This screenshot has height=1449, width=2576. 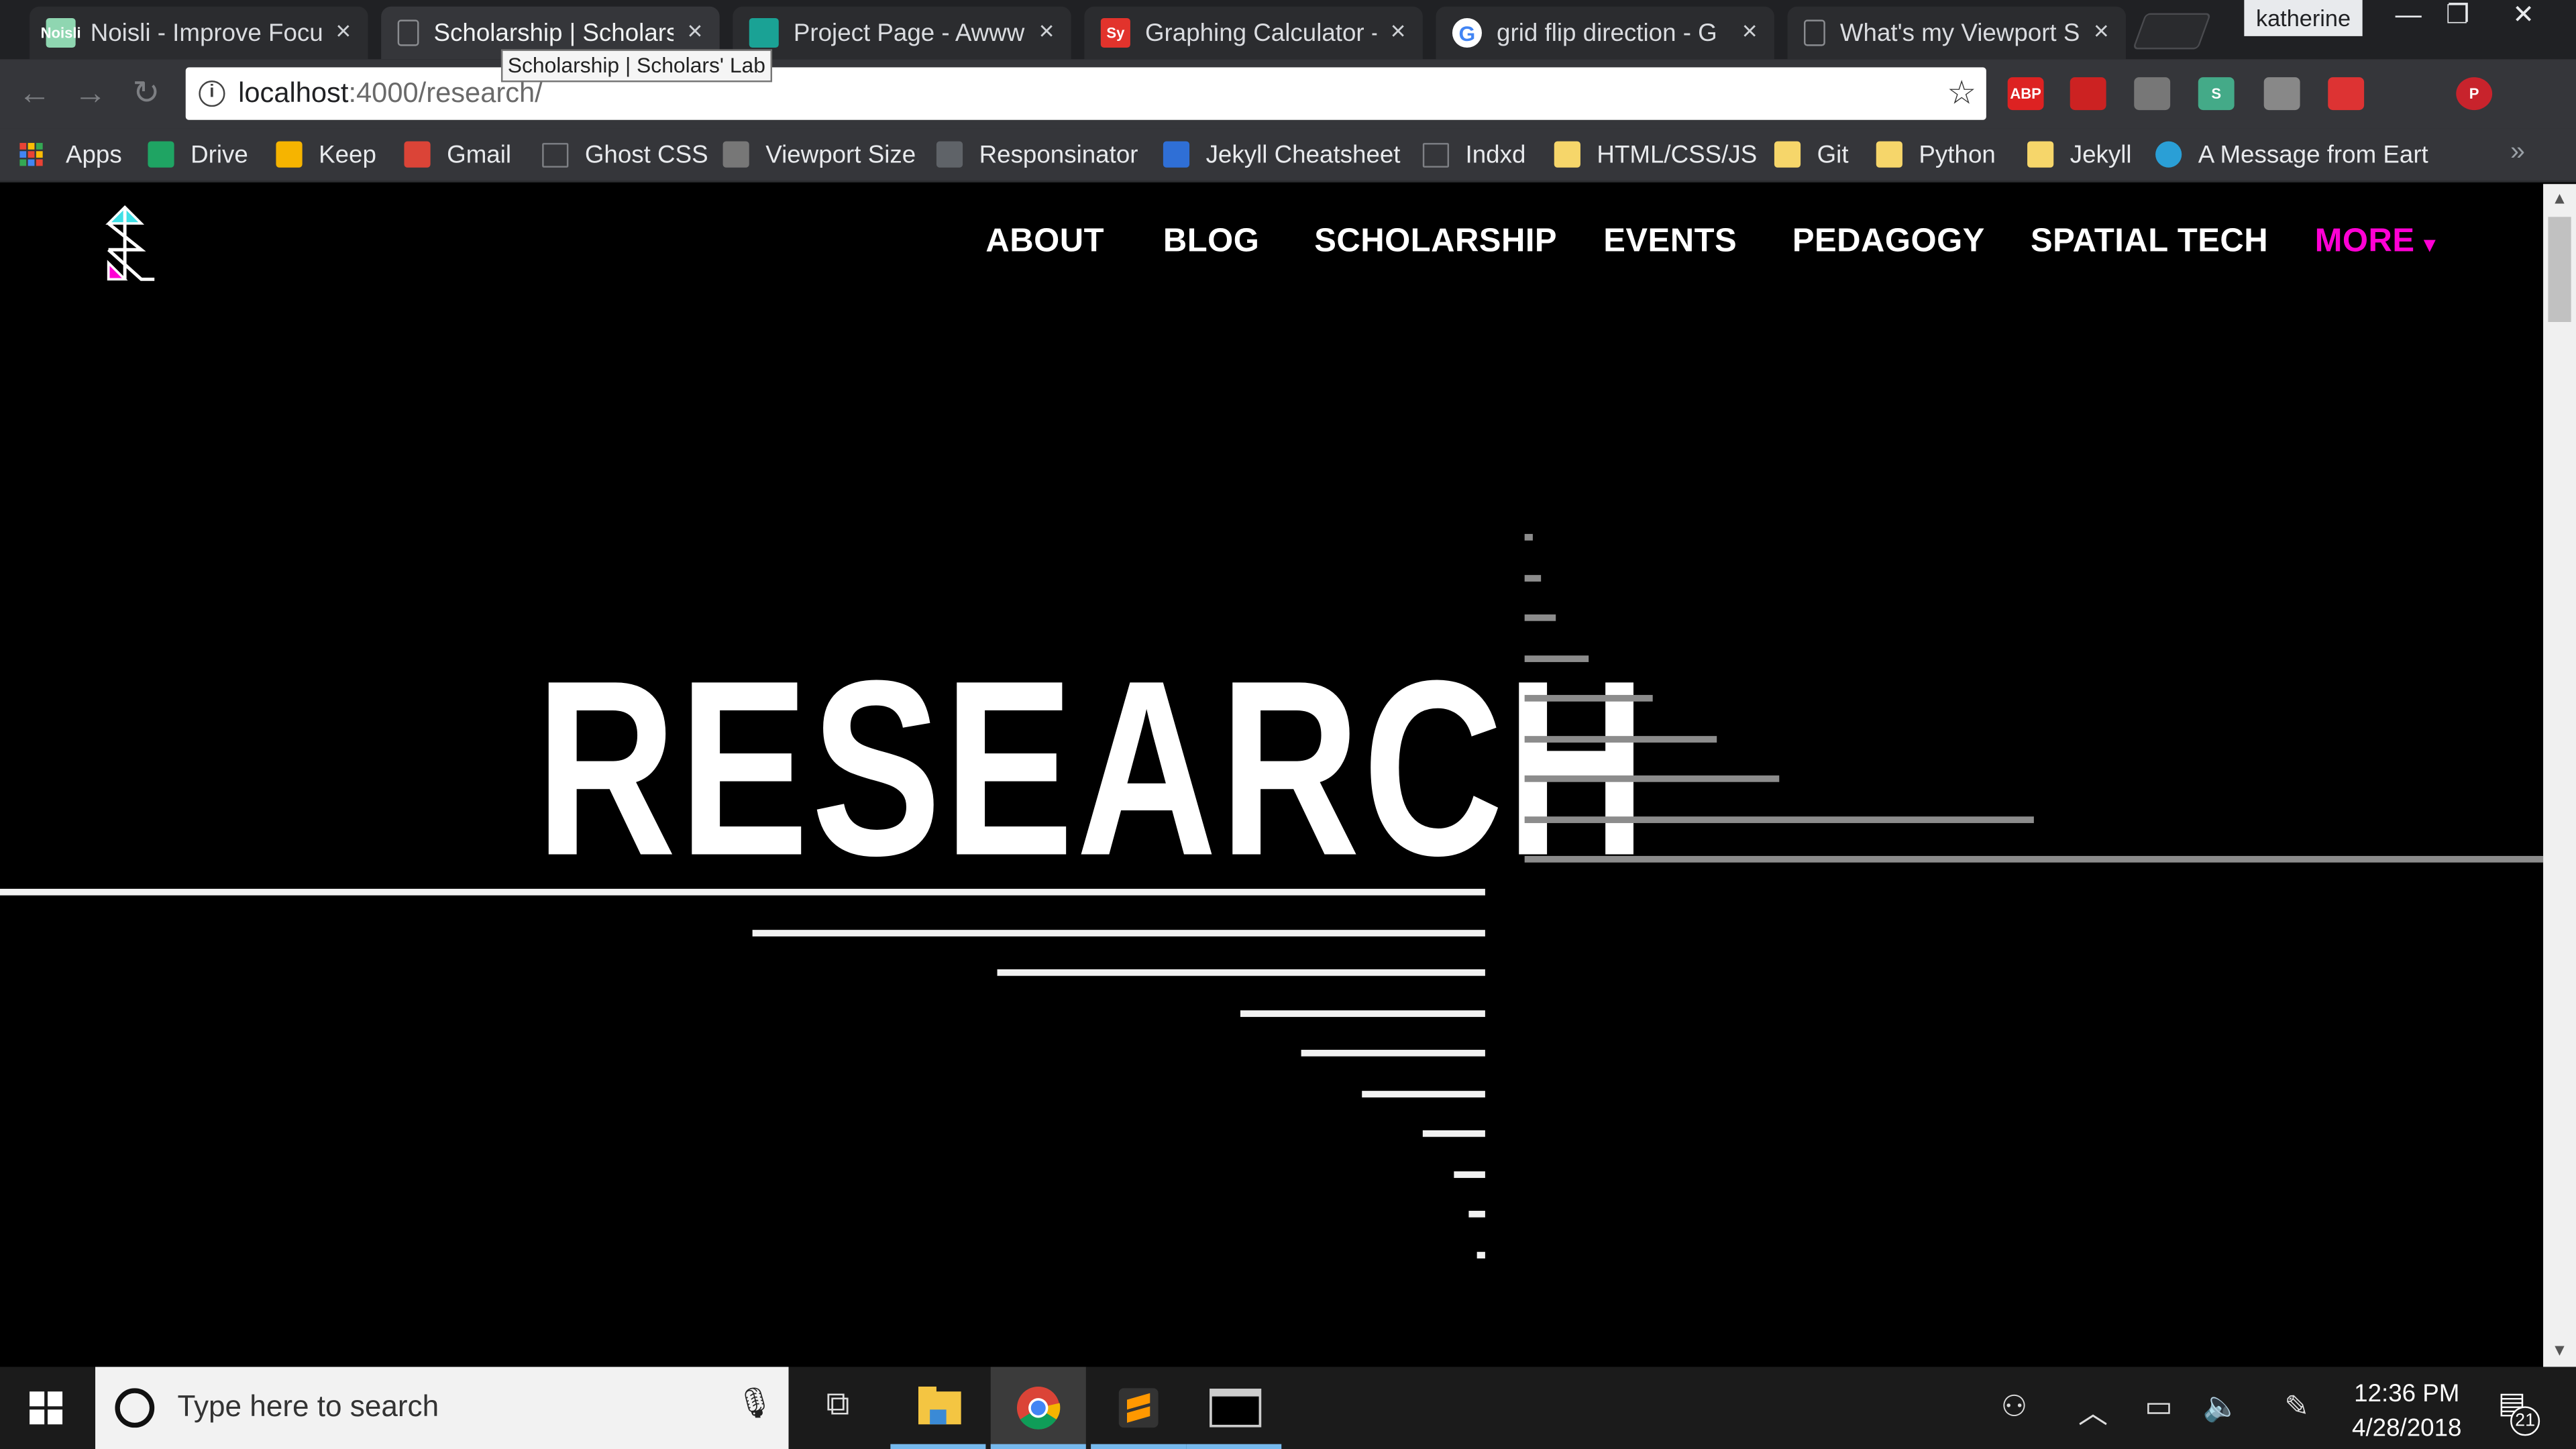 I want to click on keep-icon, so click(x=289, y=154).